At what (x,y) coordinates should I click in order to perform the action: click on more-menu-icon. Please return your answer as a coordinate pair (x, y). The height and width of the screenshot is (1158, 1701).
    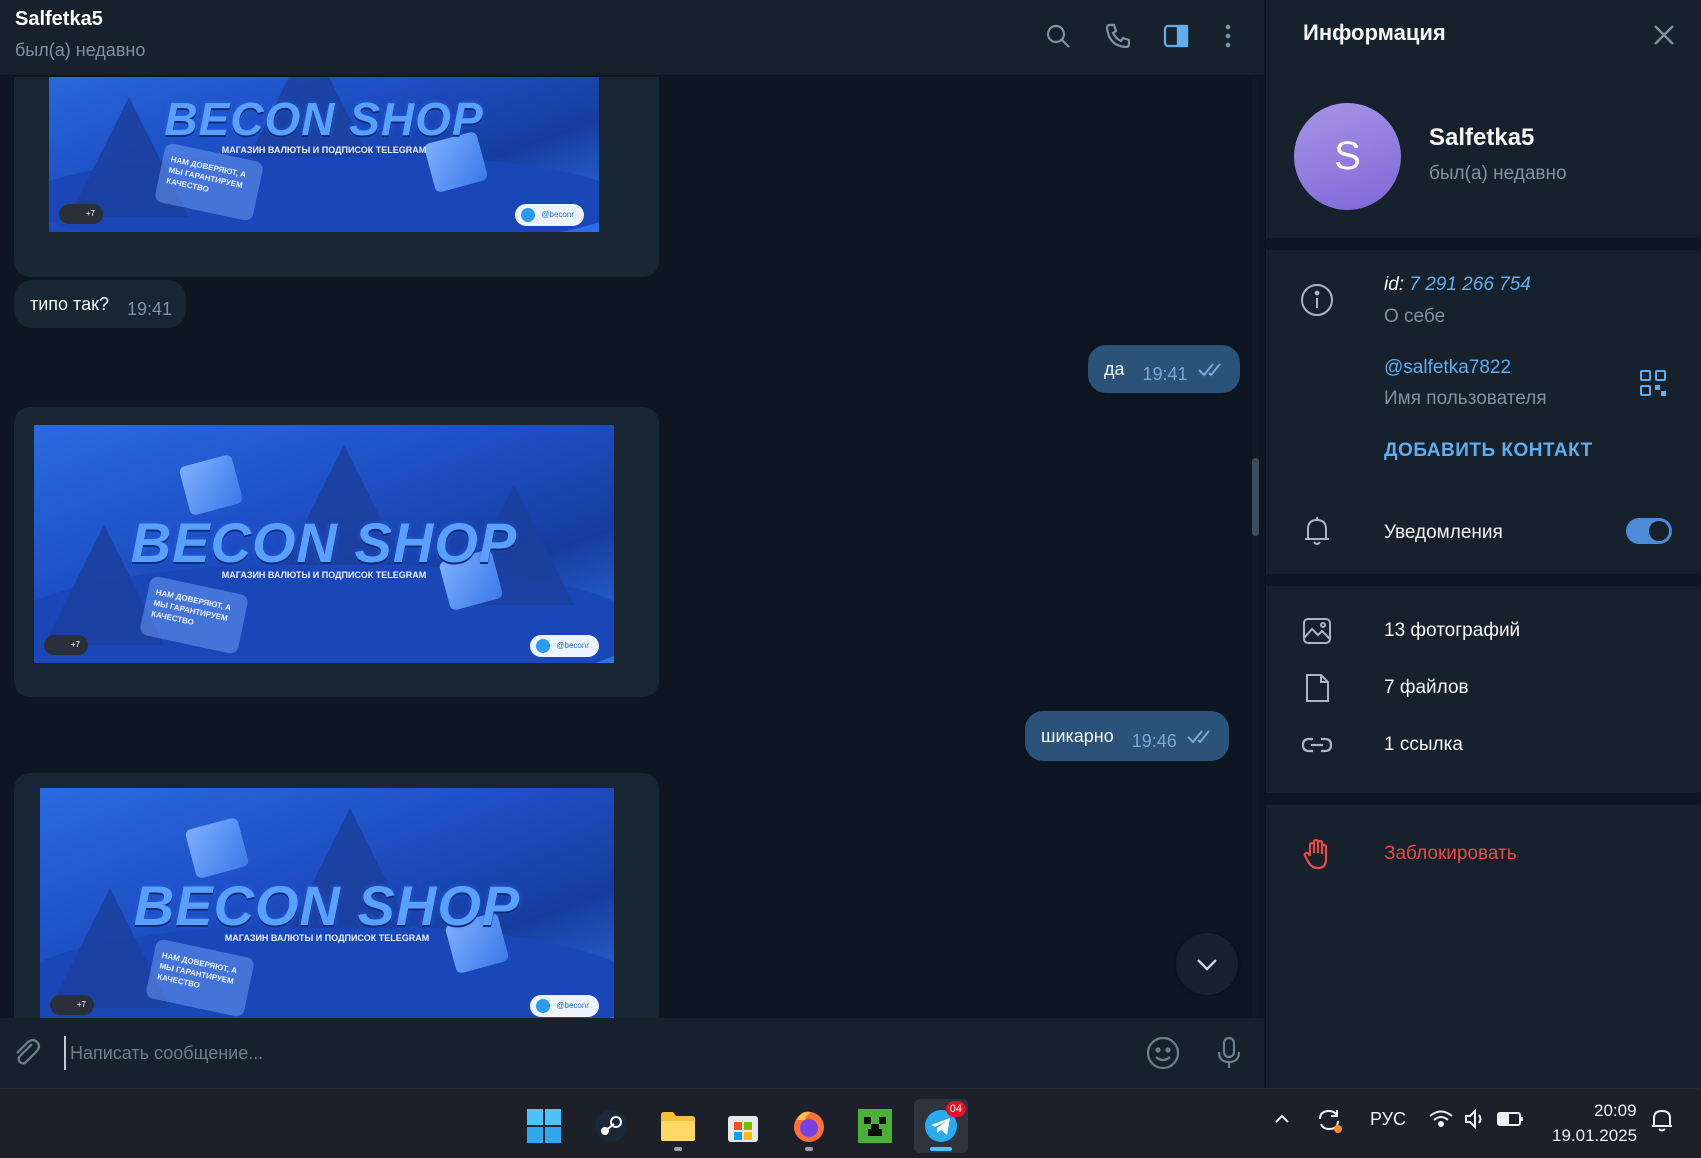
    Looking at the image, I should click on (1228, 36).